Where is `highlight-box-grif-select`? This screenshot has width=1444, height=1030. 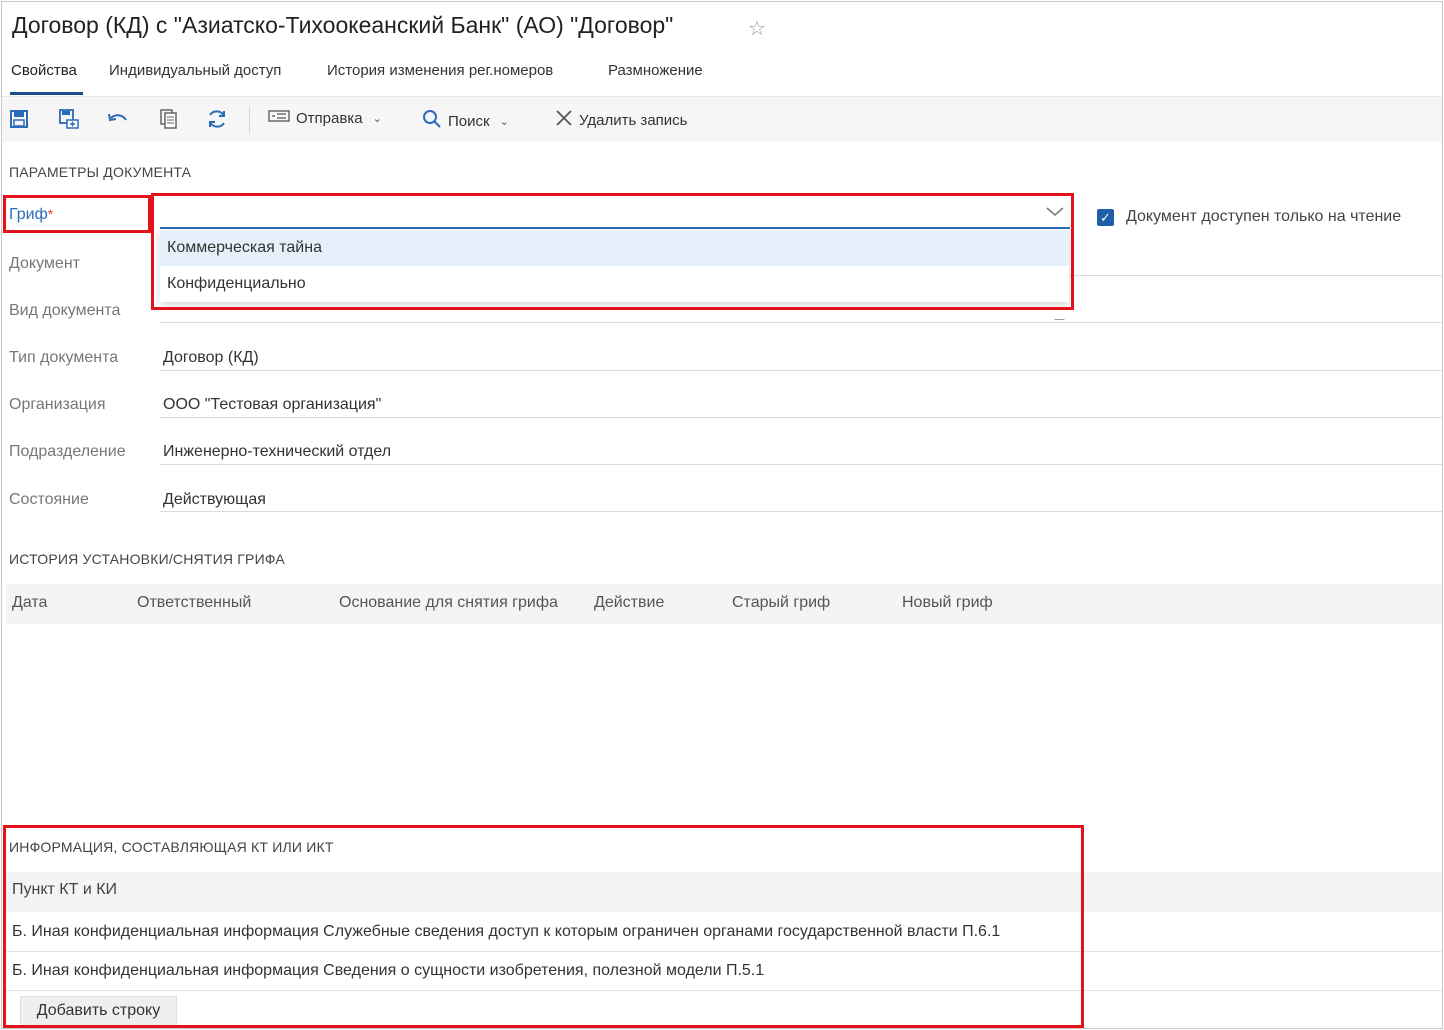 highlight-box-grif-select is located at coordinates (612, 251).